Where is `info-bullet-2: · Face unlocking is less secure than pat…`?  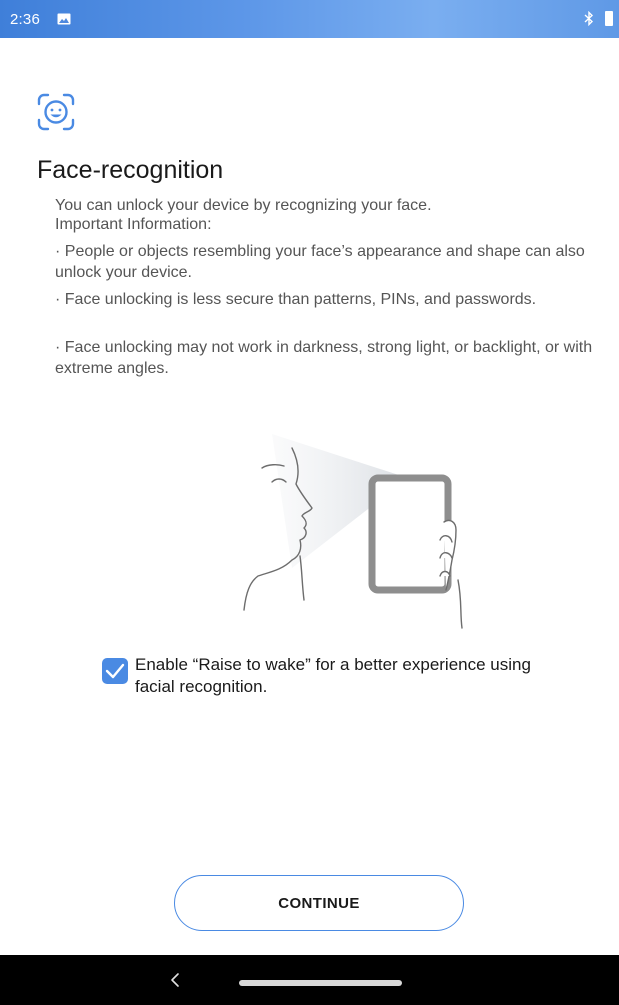
info-bullet-2: · Face unlocking is less secure than pat… is located at coordinates (296, 299).